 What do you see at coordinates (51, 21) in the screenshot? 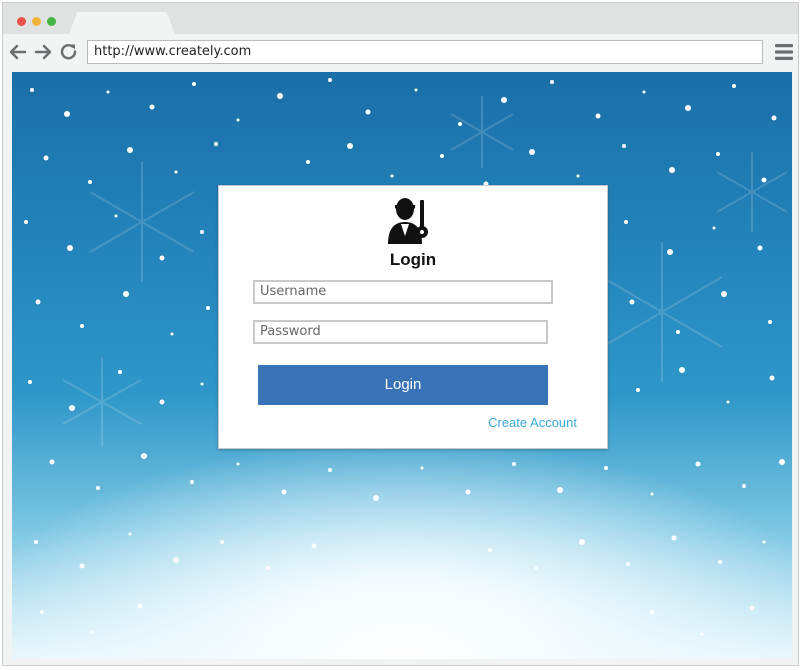
I see `maximize-window-dot` at bounding box center [51, 21].